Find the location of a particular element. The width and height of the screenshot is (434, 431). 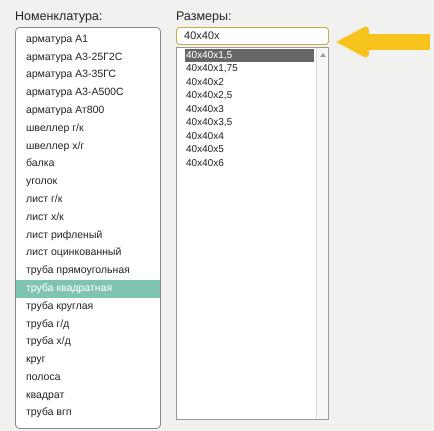

dropdown-option: 40x40x5 is located at coordinates (249, 150).